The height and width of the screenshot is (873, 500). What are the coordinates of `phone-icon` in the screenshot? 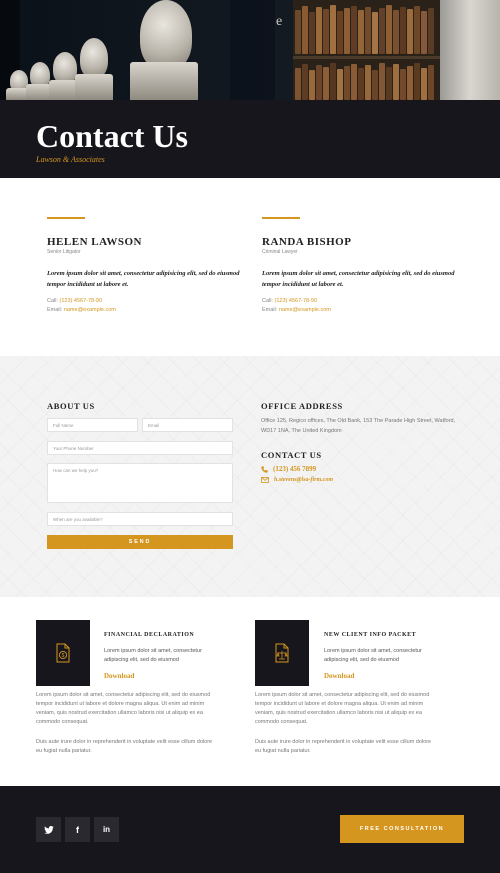 It's located at (264, 469).